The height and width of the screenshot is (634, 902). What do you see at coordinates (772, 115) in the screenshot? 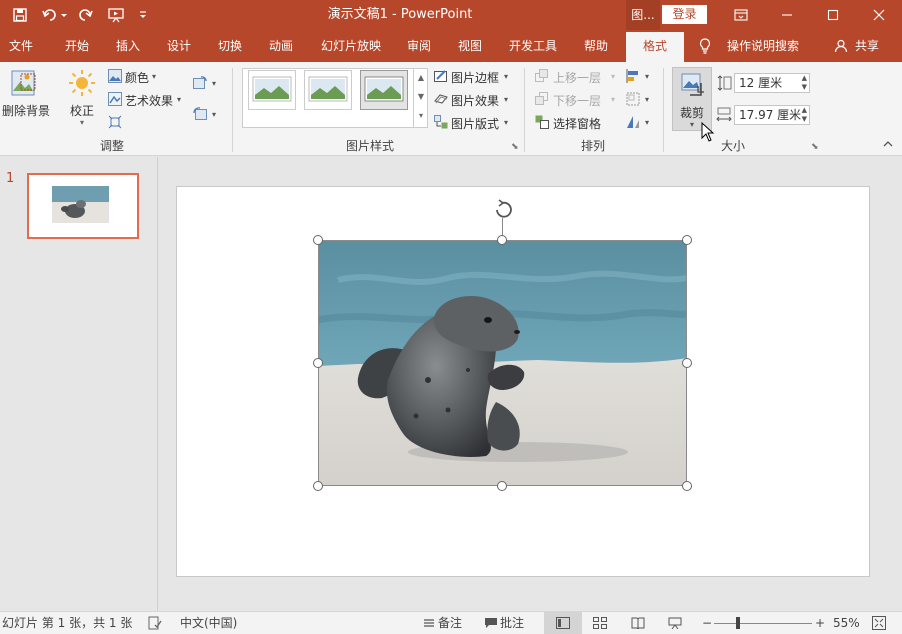
I see `width-input: 17.97 厘米 ▲ ▼` at bounding box center [772, 115].